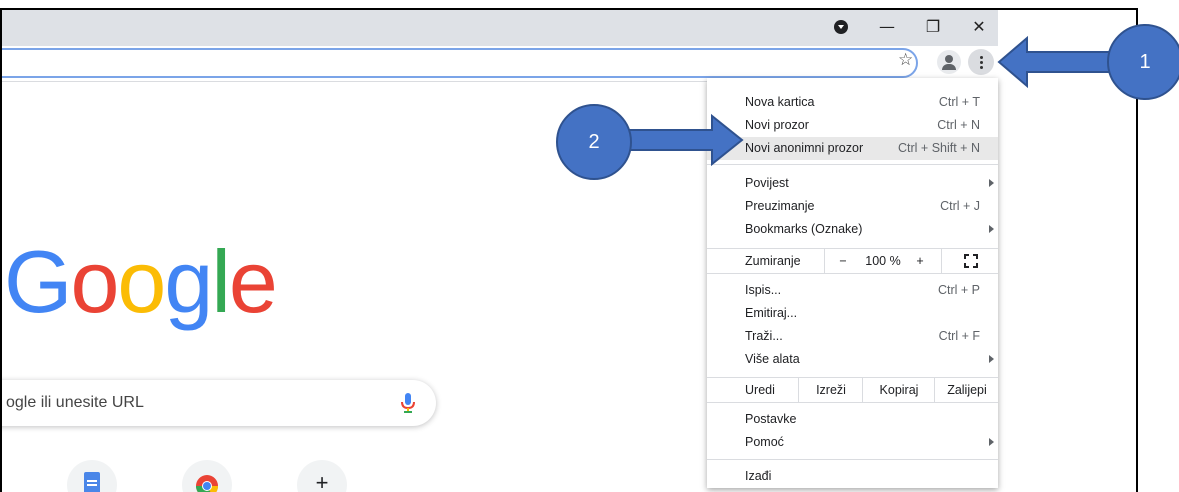  Describe the element at coordinates (920, 261) in the screenshot. I see `zoom-in-button: +` at that location.